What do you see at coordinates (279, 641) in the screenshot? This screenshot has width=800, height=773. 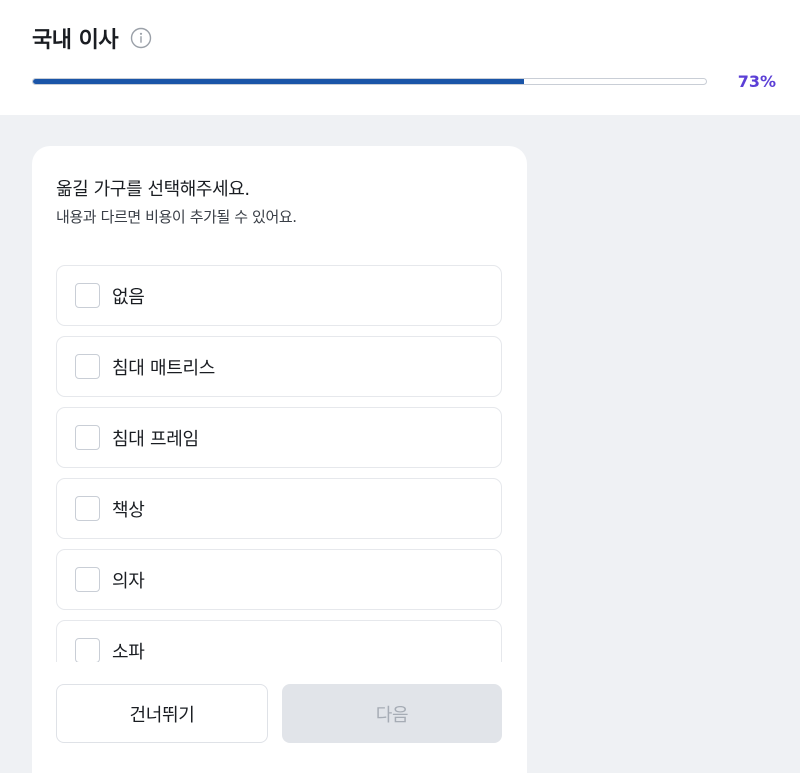 I see `option-sofa: 소파` at bounding box center [279, 641].